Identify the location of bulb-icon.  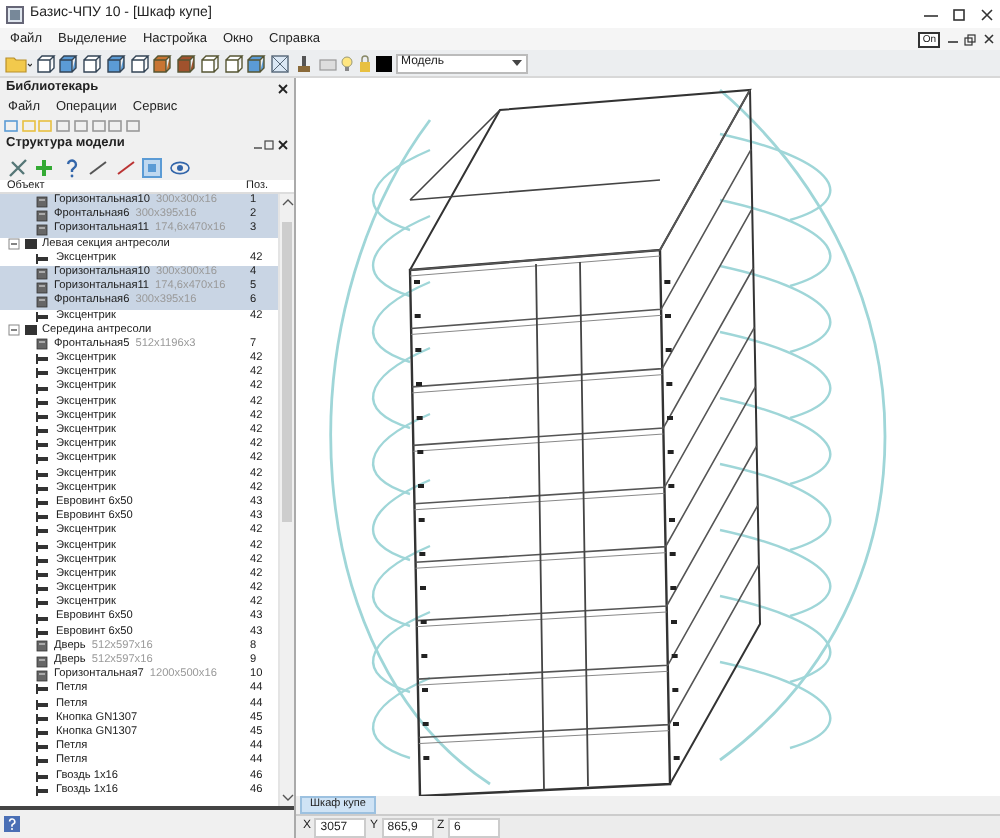
(347, 63).